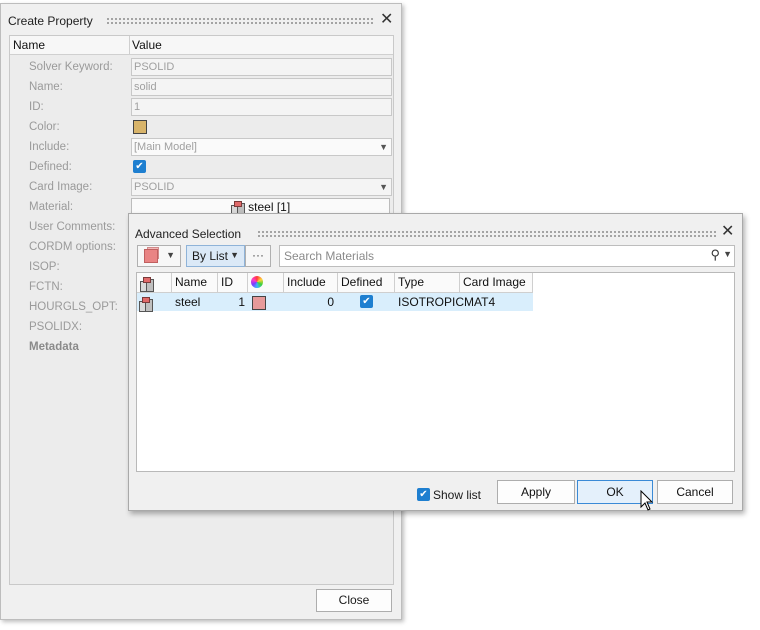  I want to click on solver-keyword-label: Solver Keyword:, so click(71, 67).